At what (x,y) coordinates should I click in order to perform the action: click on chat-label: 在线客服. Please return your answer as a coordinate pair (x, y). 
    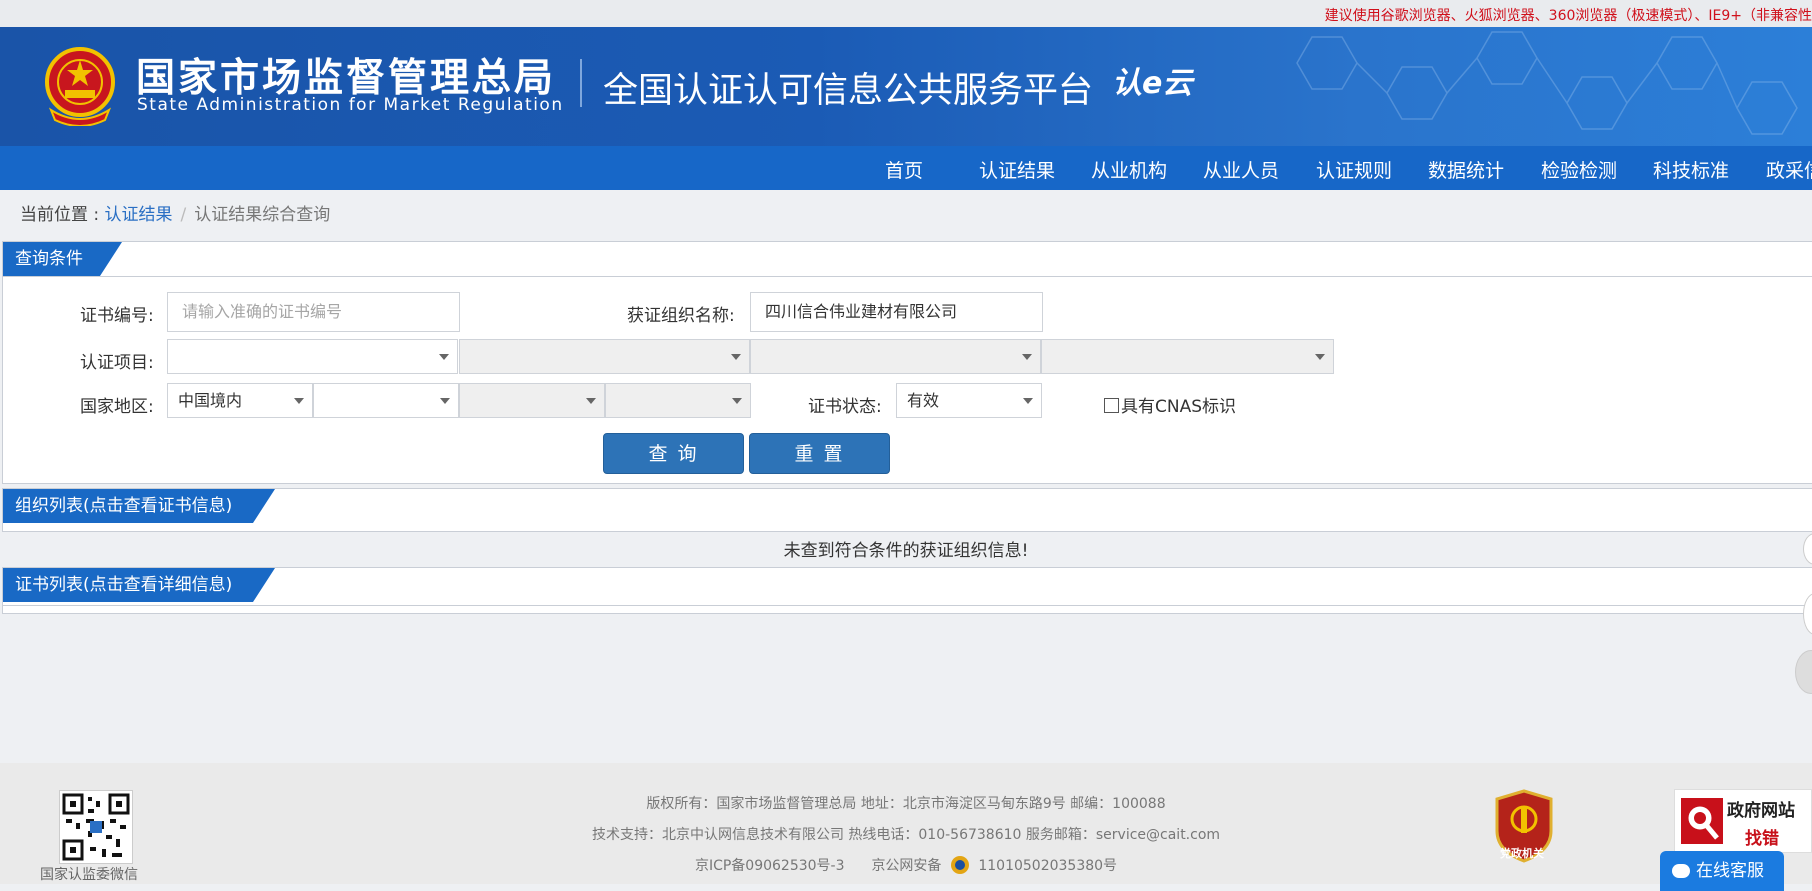
    Looking at the image, I should click on (1730, 871).